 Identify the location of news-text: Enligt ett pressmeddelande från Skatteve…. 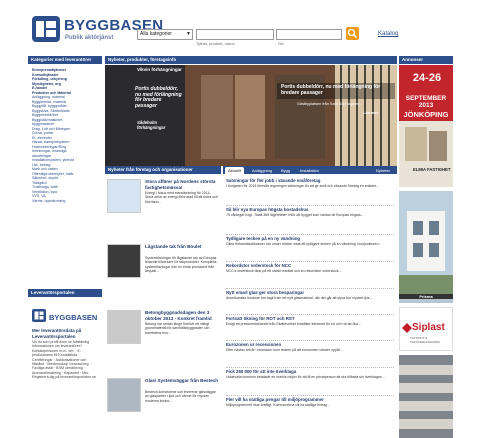
(294, 324).